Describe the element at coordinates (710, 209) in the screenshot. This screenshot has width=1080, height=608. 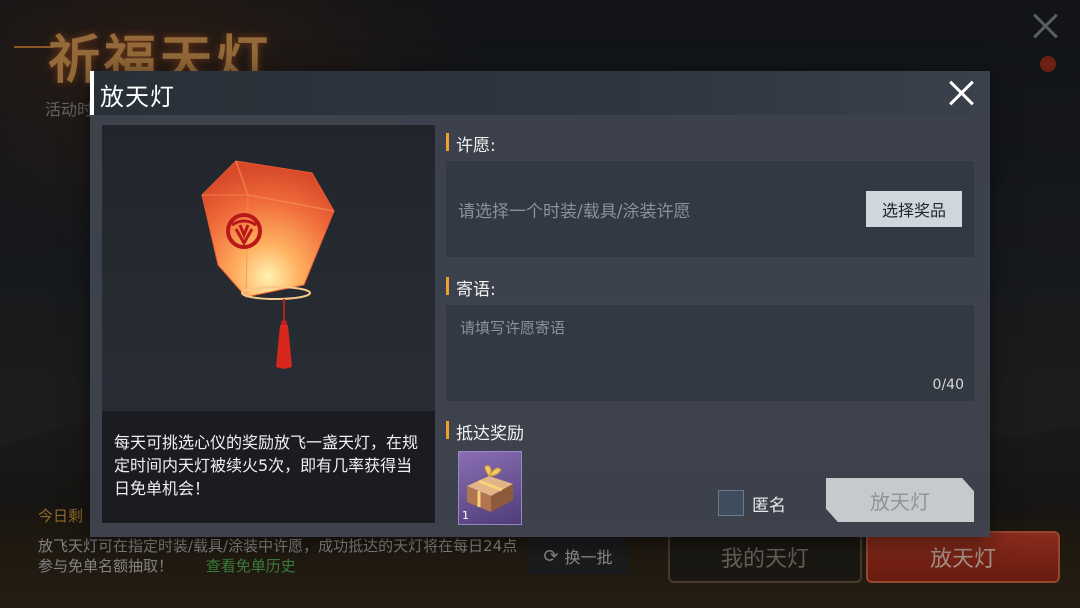
I see `wish-field: 请选择一个时装/载具/涂装许愿 选择奖品` at that location.